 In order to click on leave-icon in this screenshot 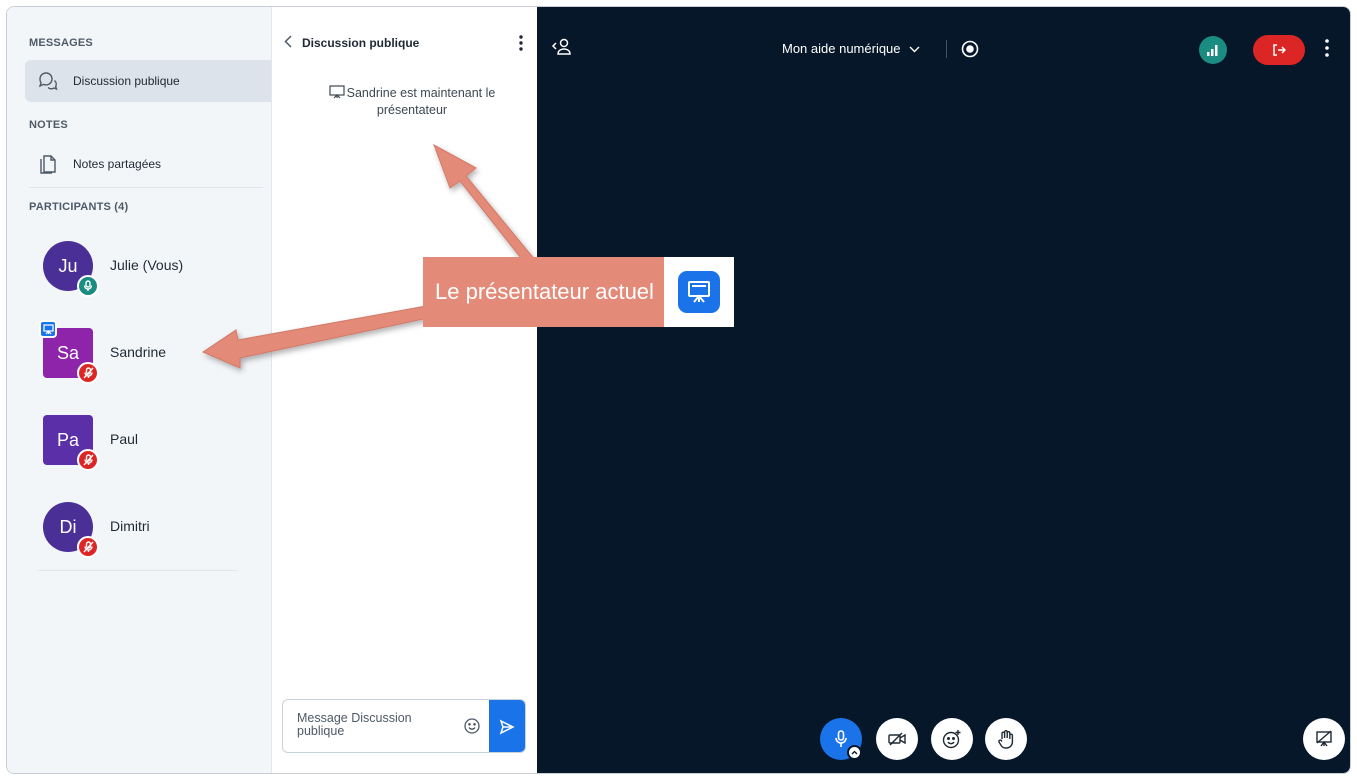, I will do `click(1279, 50)`.